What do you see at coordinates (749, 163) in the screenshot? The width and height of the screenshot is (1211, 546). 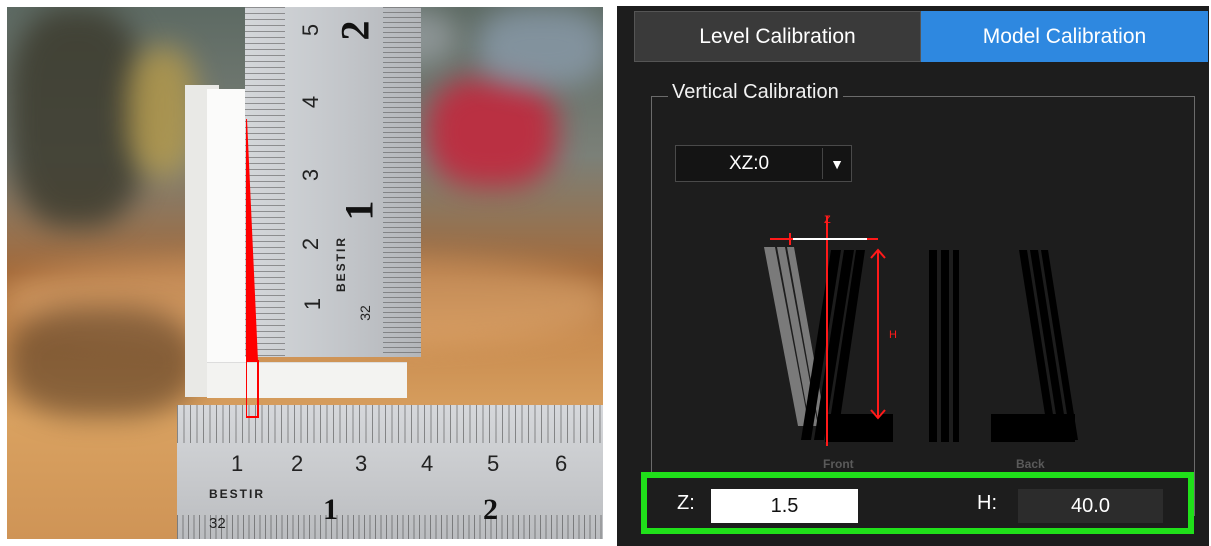 I see `axis-select-value: XZ:0` at bounding box center [749, 163].